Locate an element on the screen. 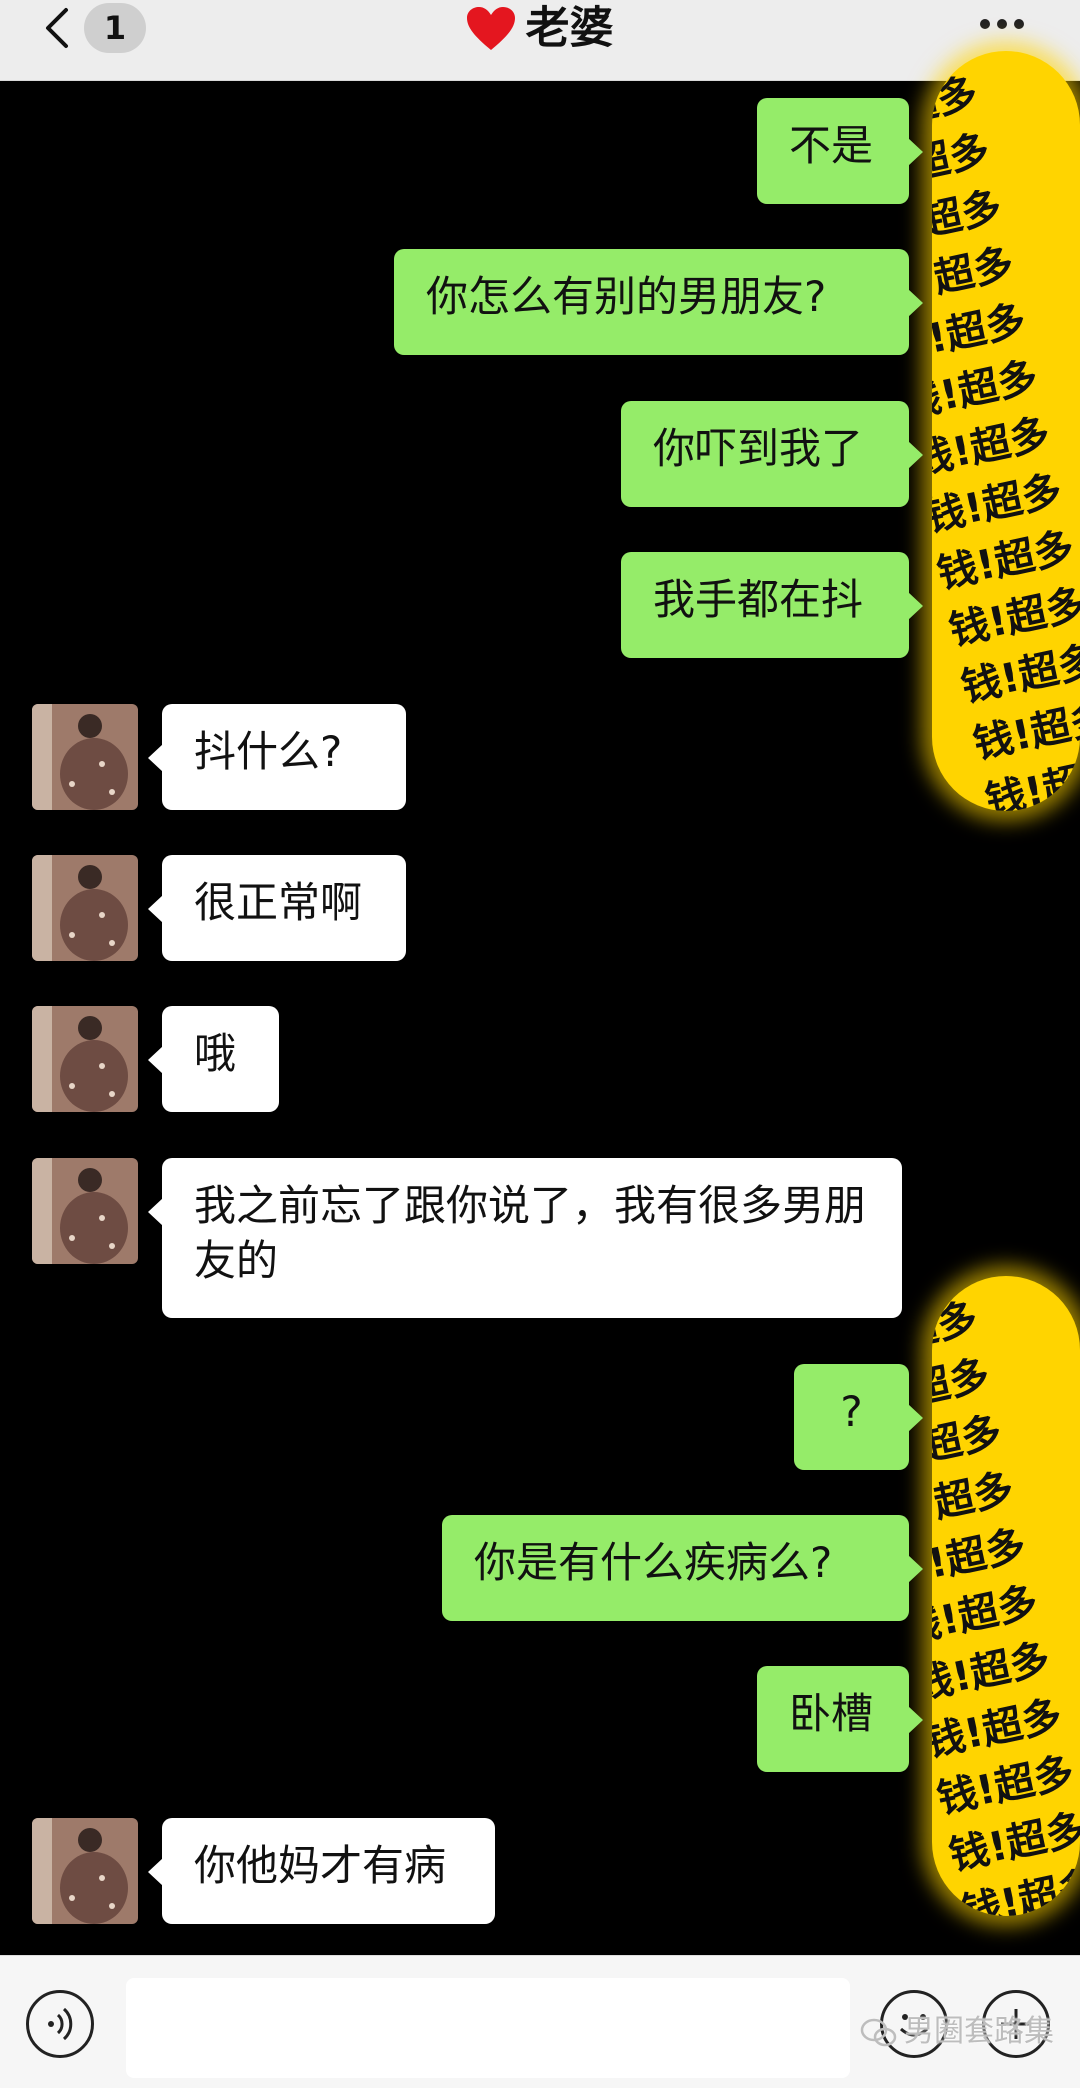  incoming-message: 我之前忘了跟你说了，我有很多男朋友的 is located at coordinates (525, 1238).